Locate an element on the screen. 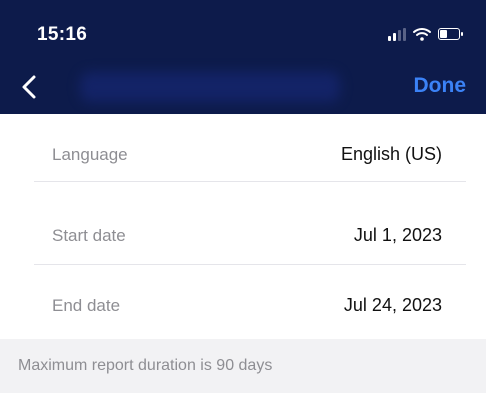 This screenshot has width=486, height=393. report-duration-note: Maximum report duration is 90 days is located at coordinates (145, 365).